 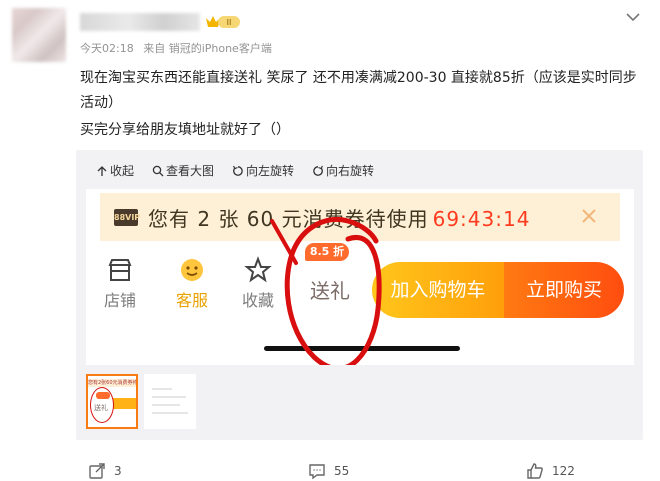 What do you see at coordinates (327, 252) in the screenshot?
I see `discount-tag: 8.5 折` at bounding box center [327, 252].